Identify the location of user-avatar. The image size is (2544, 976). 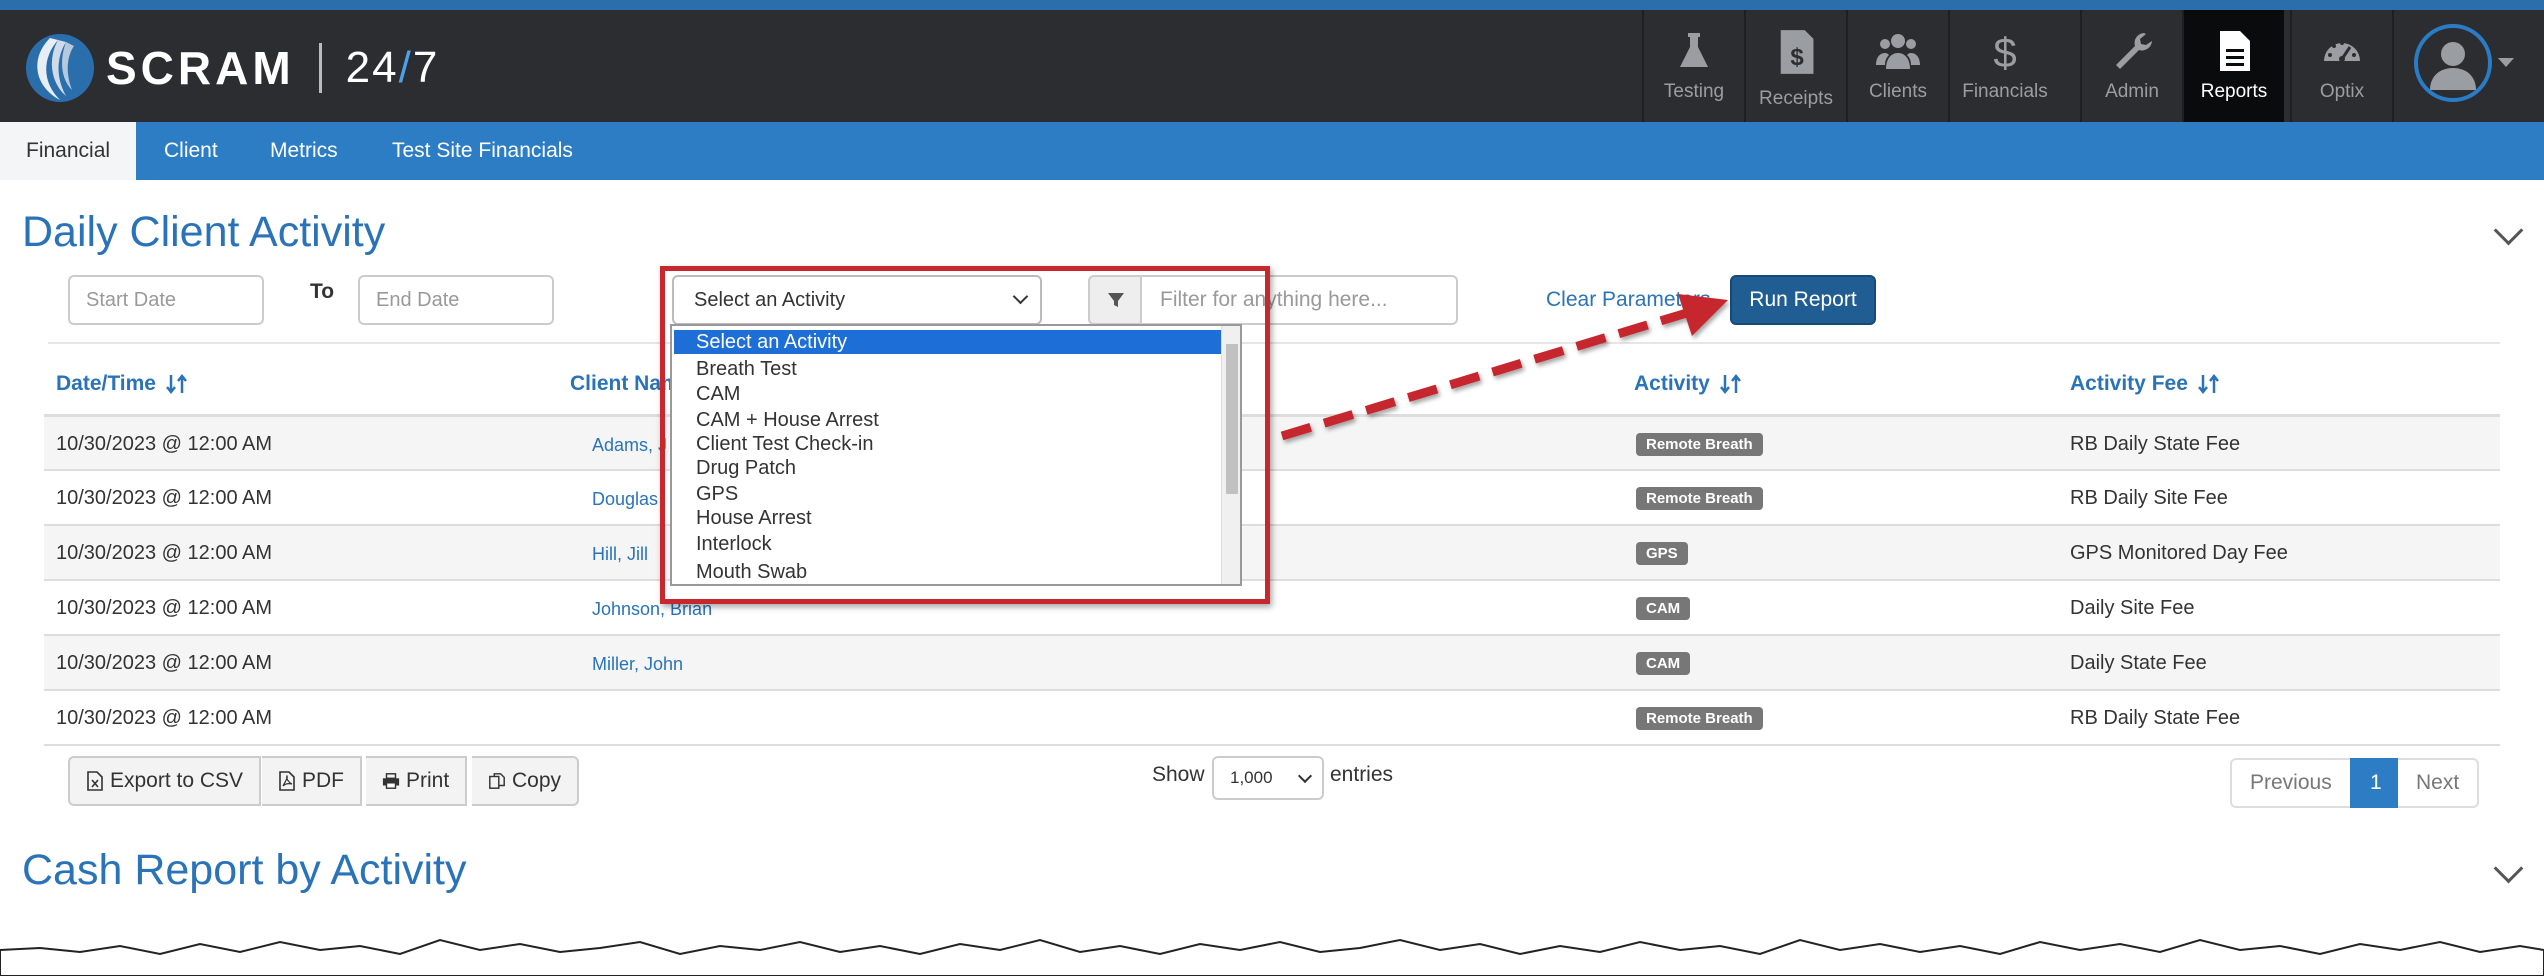
(2453, 63).